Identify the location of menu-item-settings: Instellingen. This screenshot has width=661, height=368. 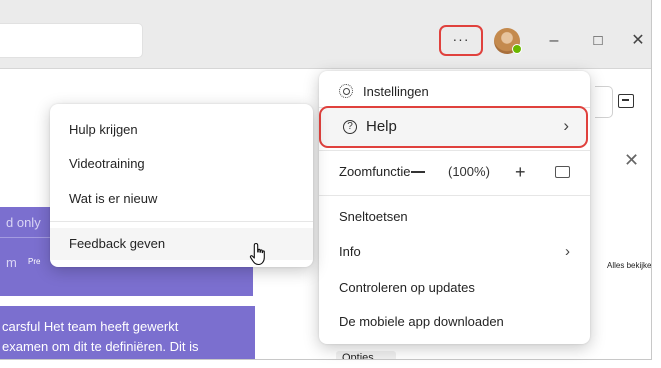
(454, 92).